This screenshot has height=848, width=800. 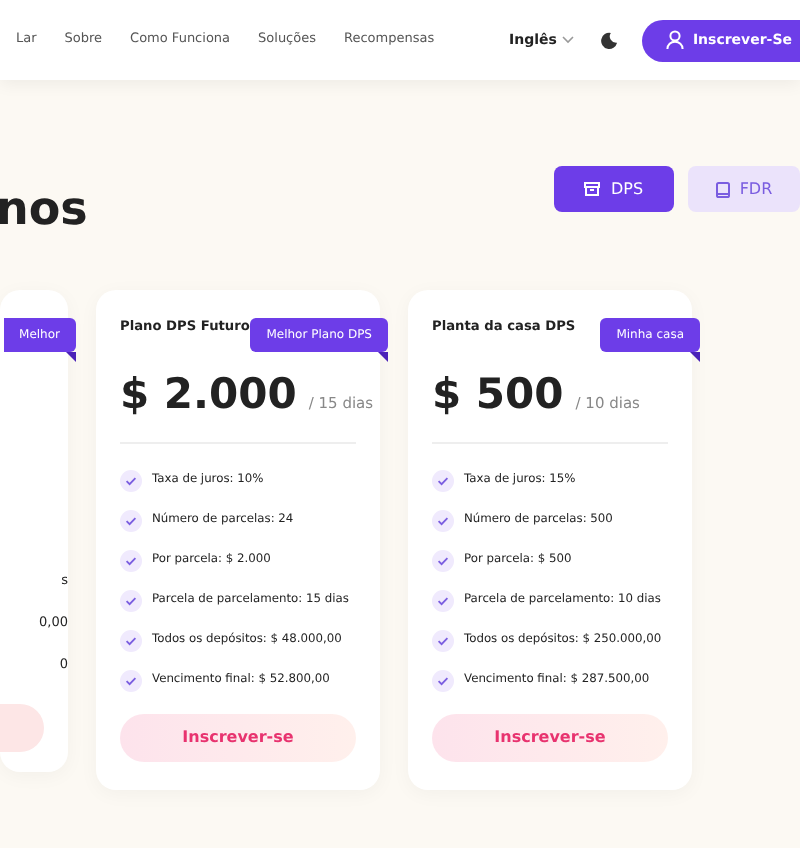 I want to click on section-heading: nos, so click(x=44, y=211).